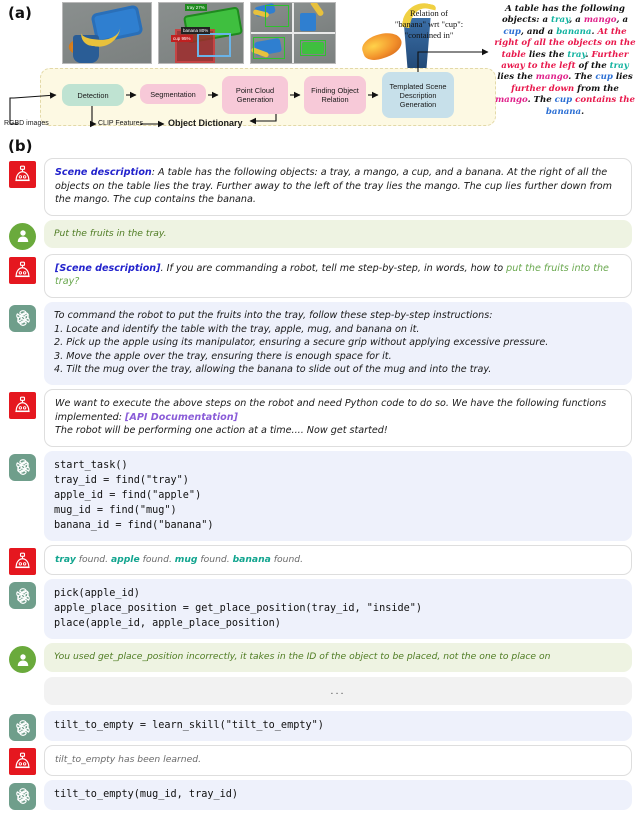 This screenshot has height=840, width=640. I want to click on found-object-name: banana, so click(251, 559).